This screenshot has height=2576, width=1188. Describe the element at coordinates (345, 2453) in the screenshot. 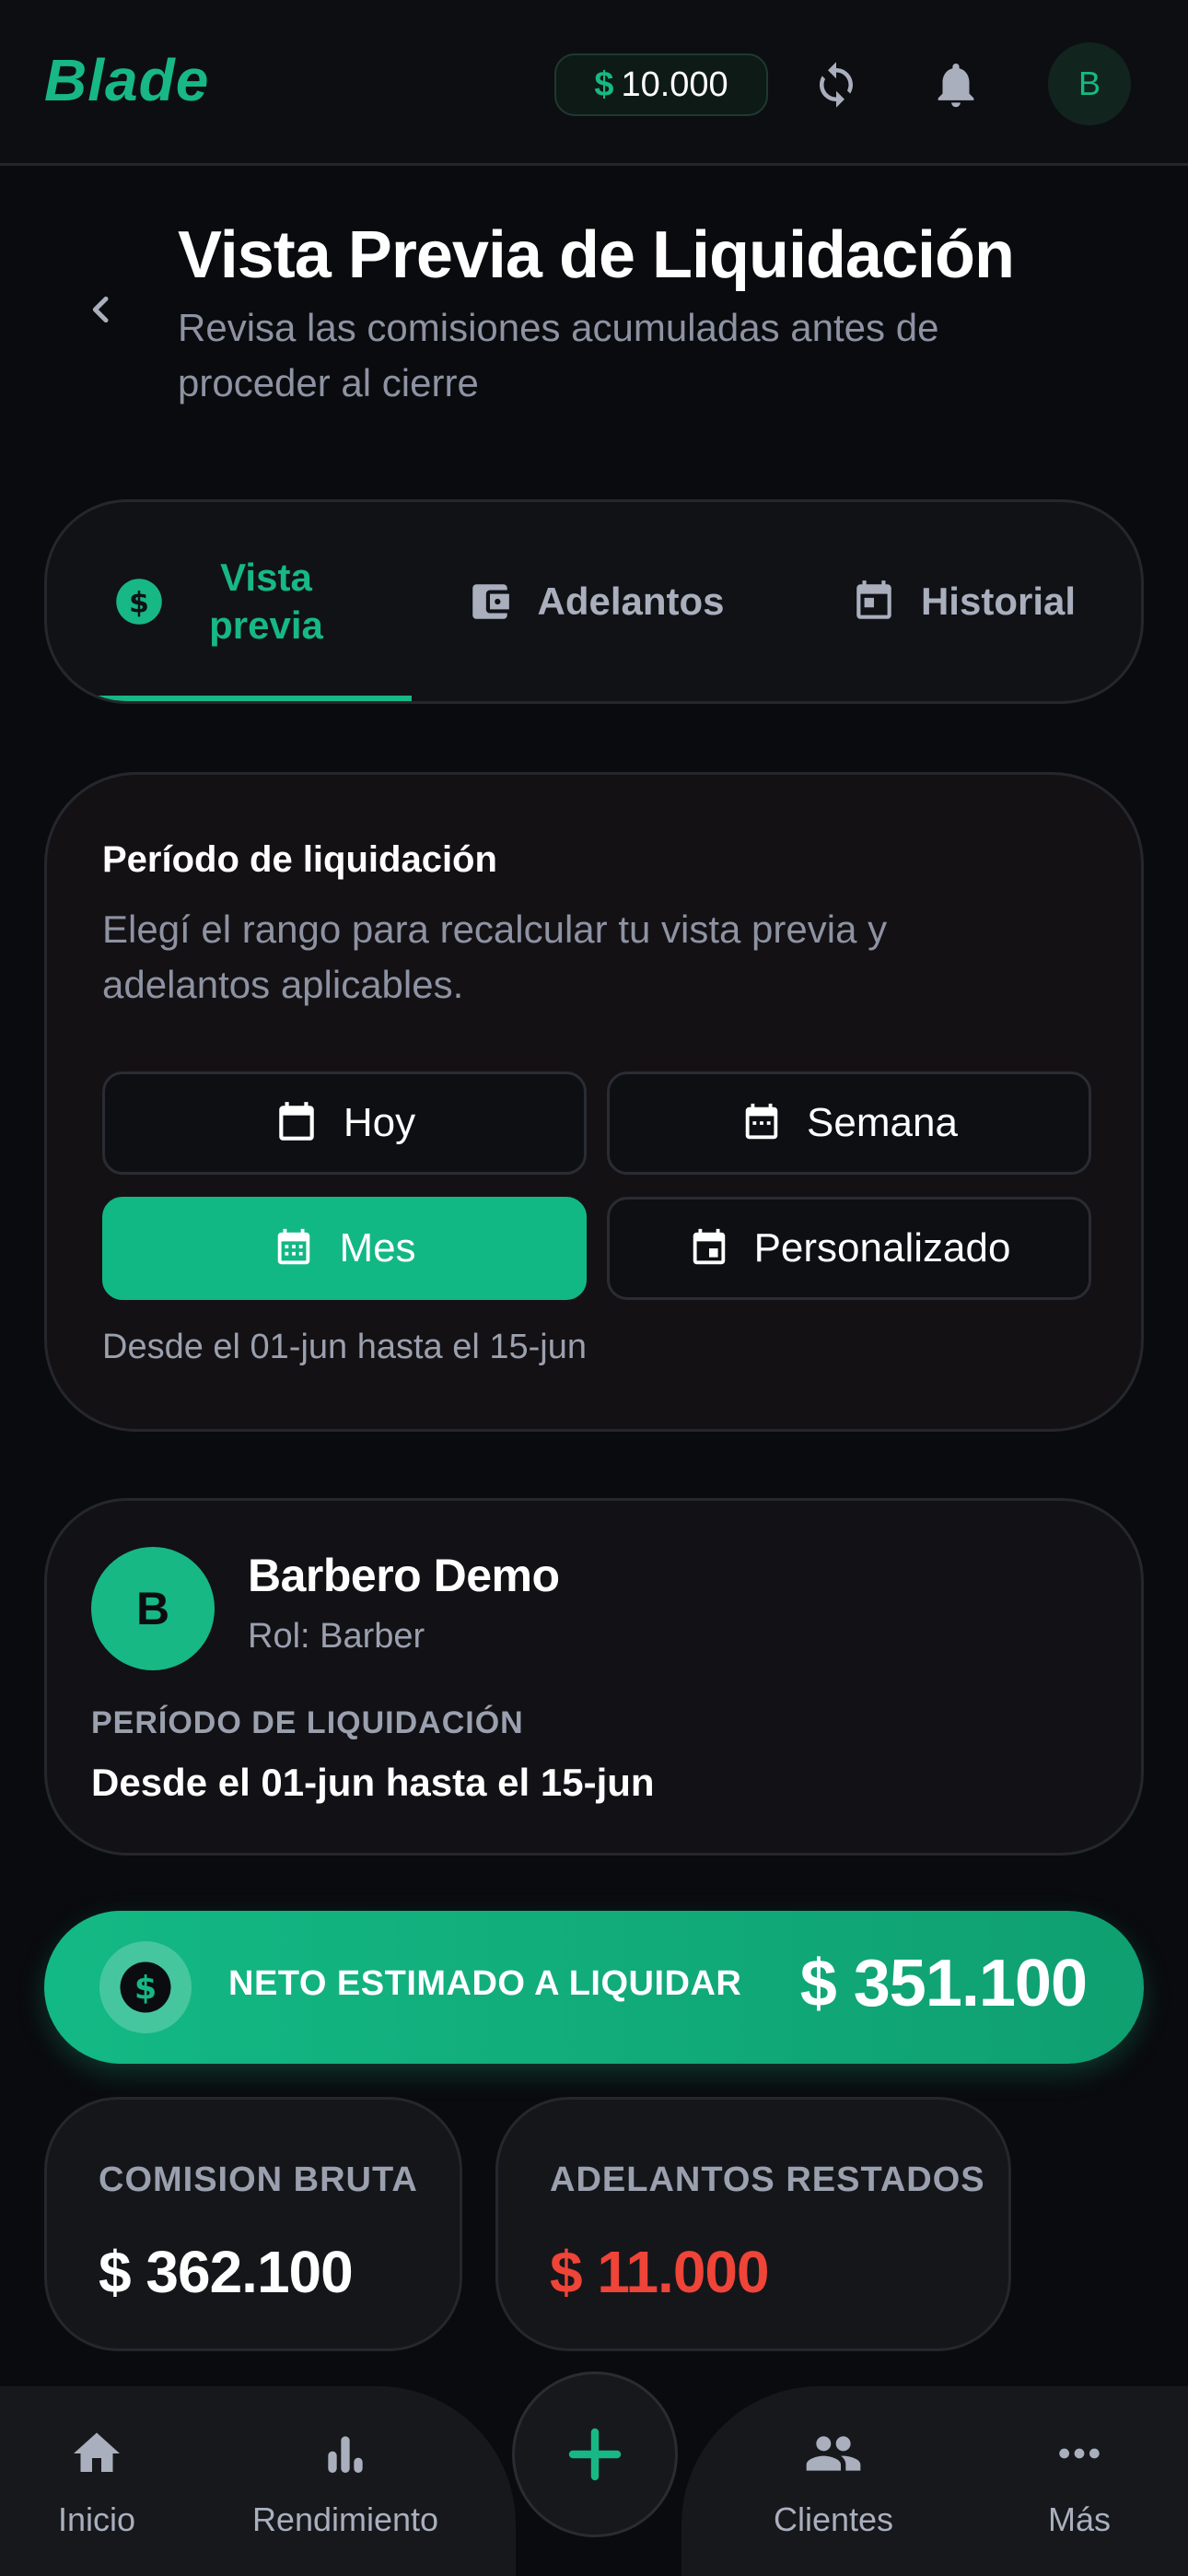

I see `bar-chart-icon` at that location.